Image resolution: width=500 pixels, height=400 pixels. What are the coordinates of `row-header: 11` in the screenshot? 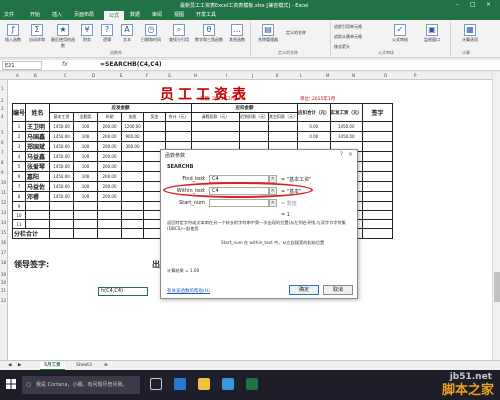 It's located at (3, 192).